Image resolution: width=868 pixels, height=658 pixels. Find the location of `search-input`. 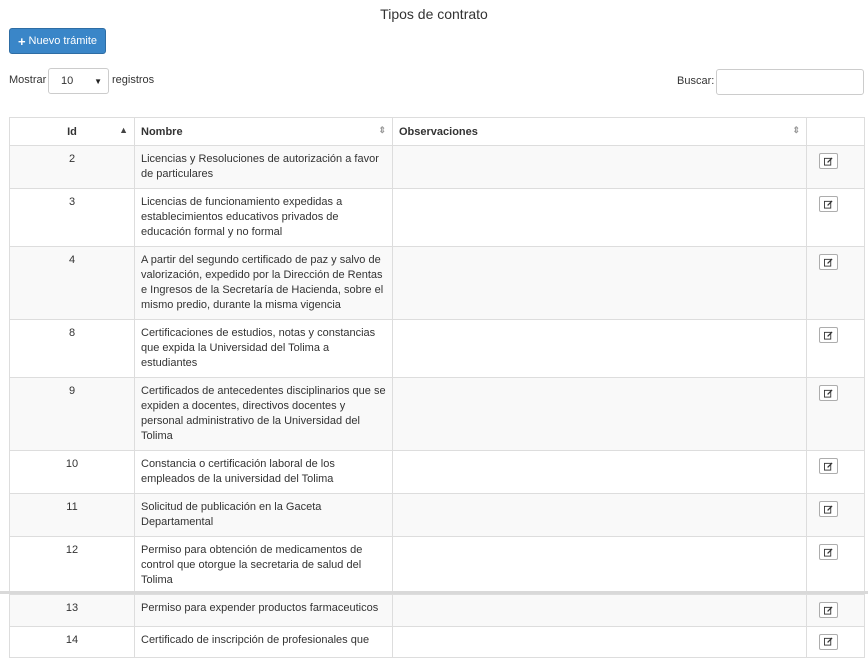

search-input is located at coordinates (790, 82).